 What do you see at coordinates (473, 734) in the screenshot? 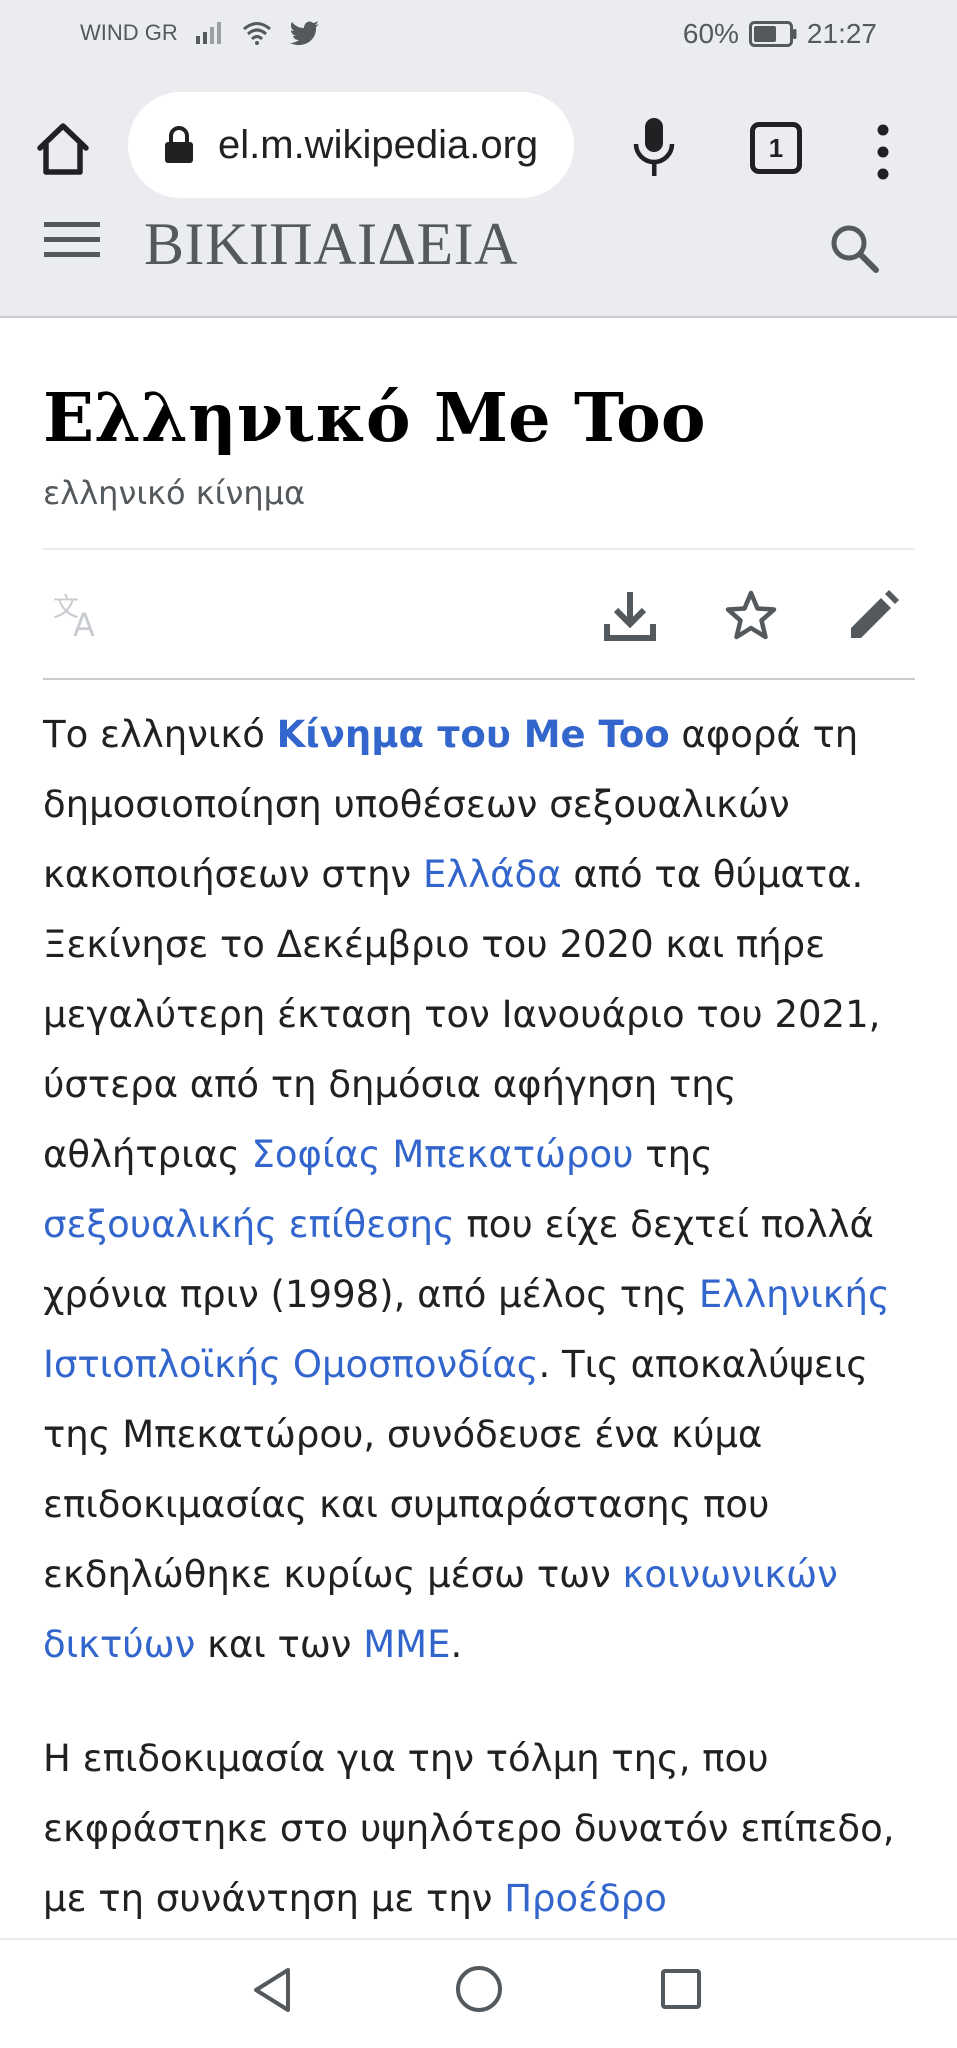
I see `link-kinima-me-too: Κίνημα του Me Too` at bounding box center [473, 734].